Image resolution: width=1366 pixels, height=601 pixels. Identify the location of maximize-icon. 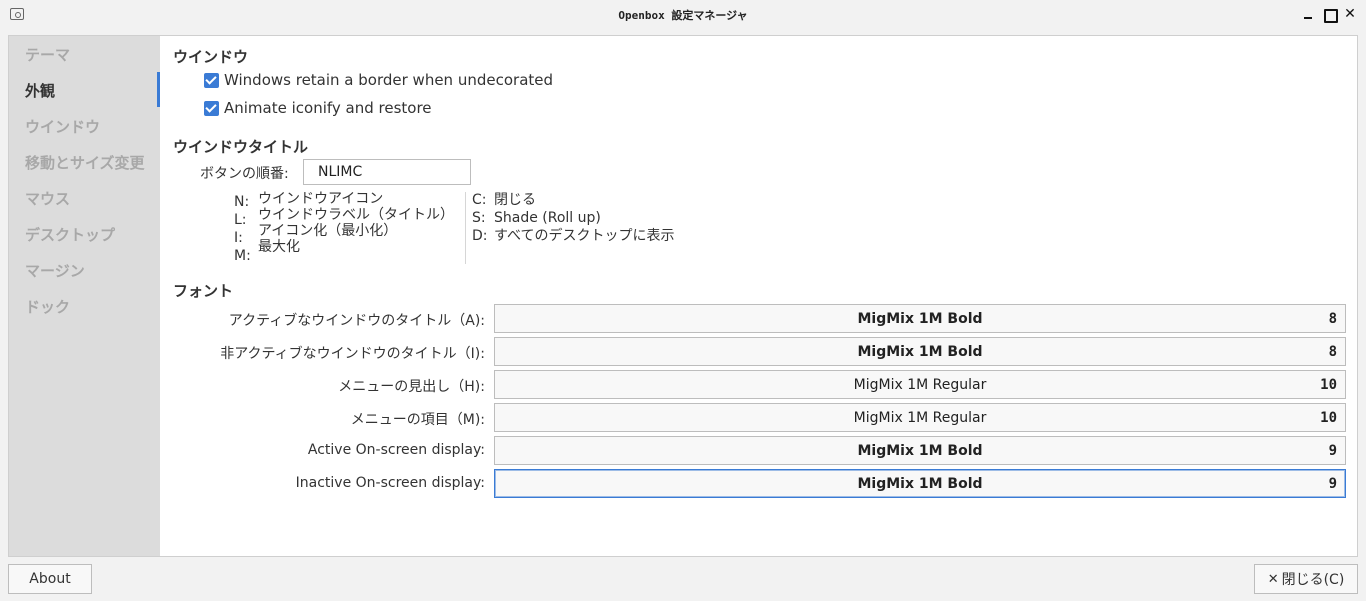
(1329, 14).